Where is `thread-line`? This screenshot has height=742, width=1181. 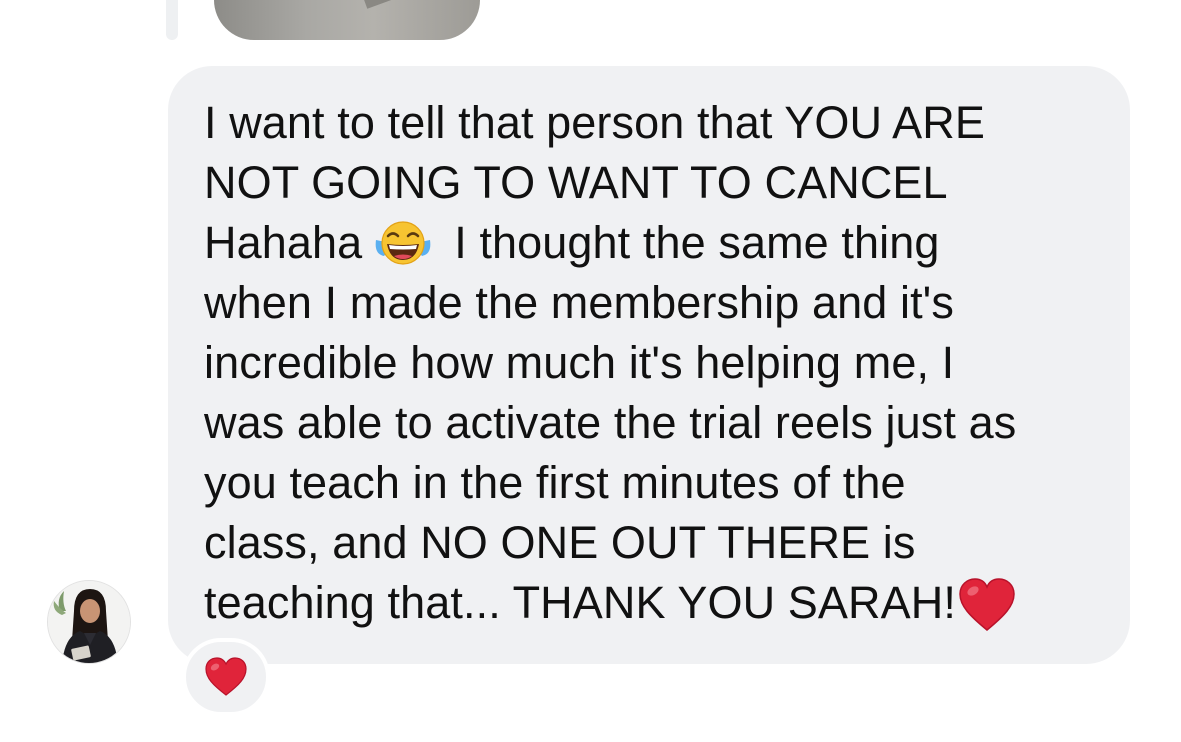 thread-line is located at coordinates (172, 20).